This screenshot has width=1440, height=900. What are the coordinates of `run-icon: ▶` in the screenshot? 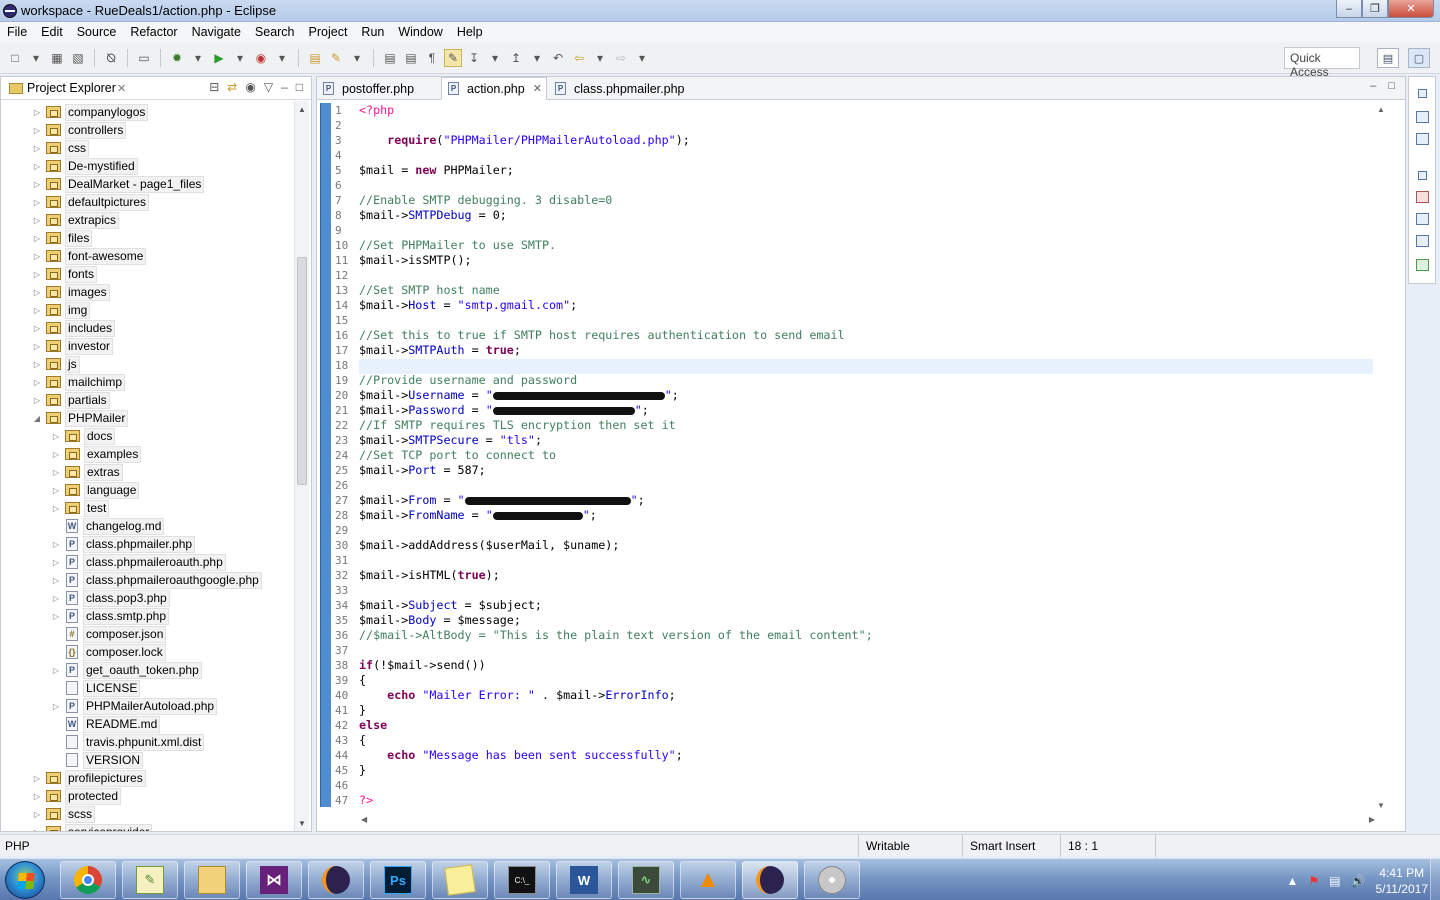 It's located at (219, 58).